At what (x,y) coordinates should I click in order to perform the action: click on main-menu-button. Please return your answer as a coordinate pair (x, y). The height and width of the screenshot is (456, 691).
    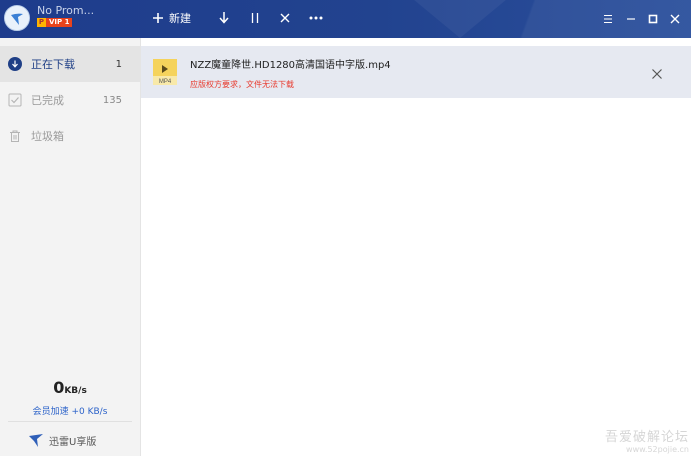
    Looking at the image, I should click on (608, 18).